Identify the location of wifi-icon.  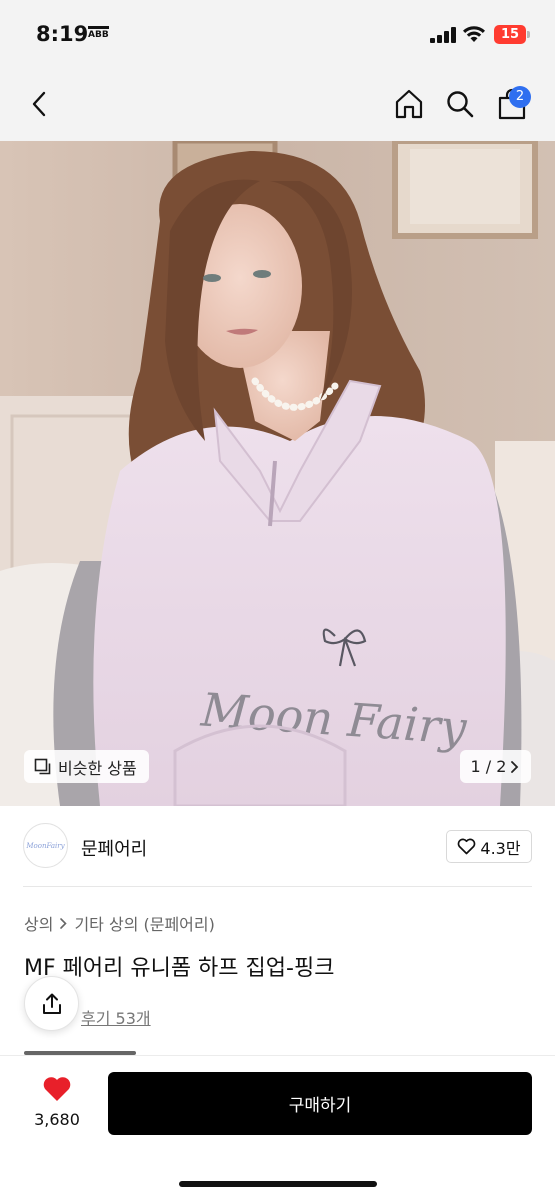
(474, 34).